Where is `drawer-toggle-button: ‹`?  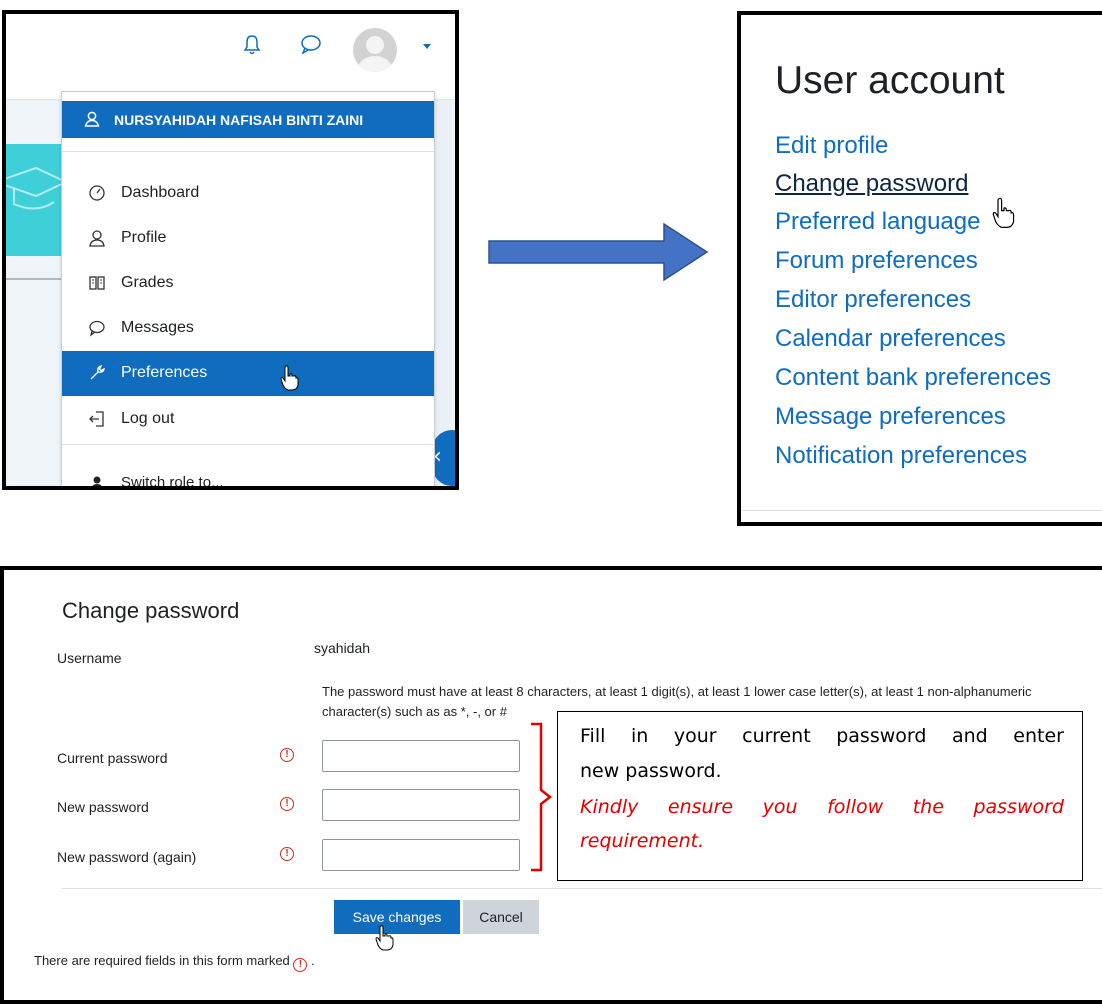
drawer-toggle-button: ‹ is located at coordinates (443, 458).